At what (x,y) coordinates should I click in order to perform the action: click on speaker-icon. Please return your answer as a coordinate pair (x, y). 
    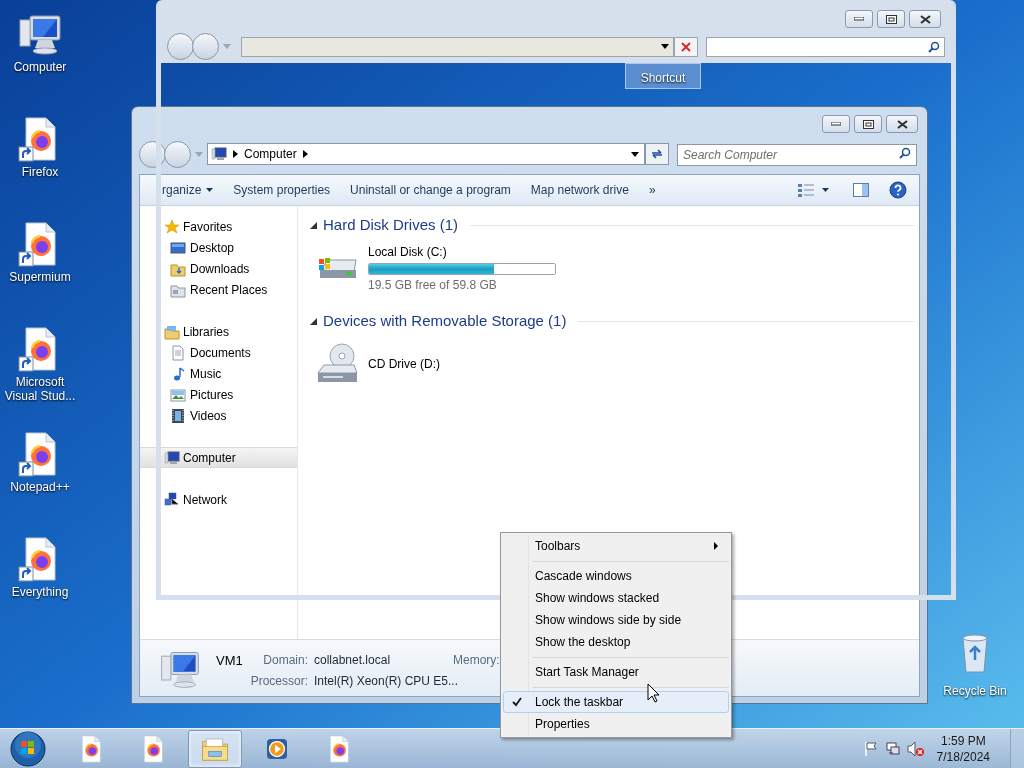
    Looking at the image, I should click on (915, 748).